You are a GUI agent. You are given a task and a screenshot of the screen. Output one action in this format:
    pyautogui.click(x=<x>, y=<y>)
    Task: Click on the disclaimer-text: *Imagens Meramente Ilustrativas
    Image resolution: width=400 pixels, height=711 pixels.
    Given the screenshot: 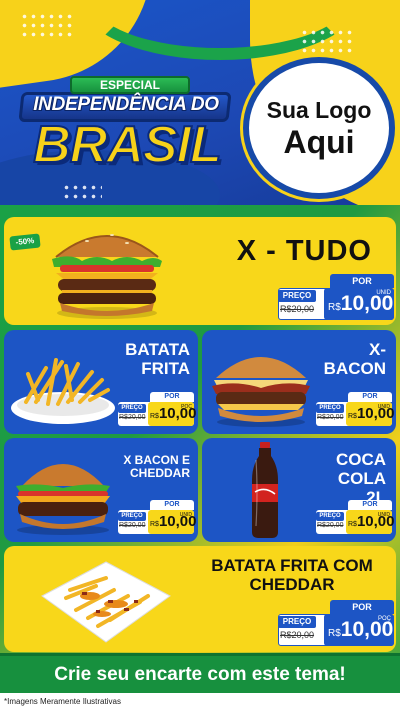 What is the action you would take?
    pyautogui.click(x=200, y=702)
    